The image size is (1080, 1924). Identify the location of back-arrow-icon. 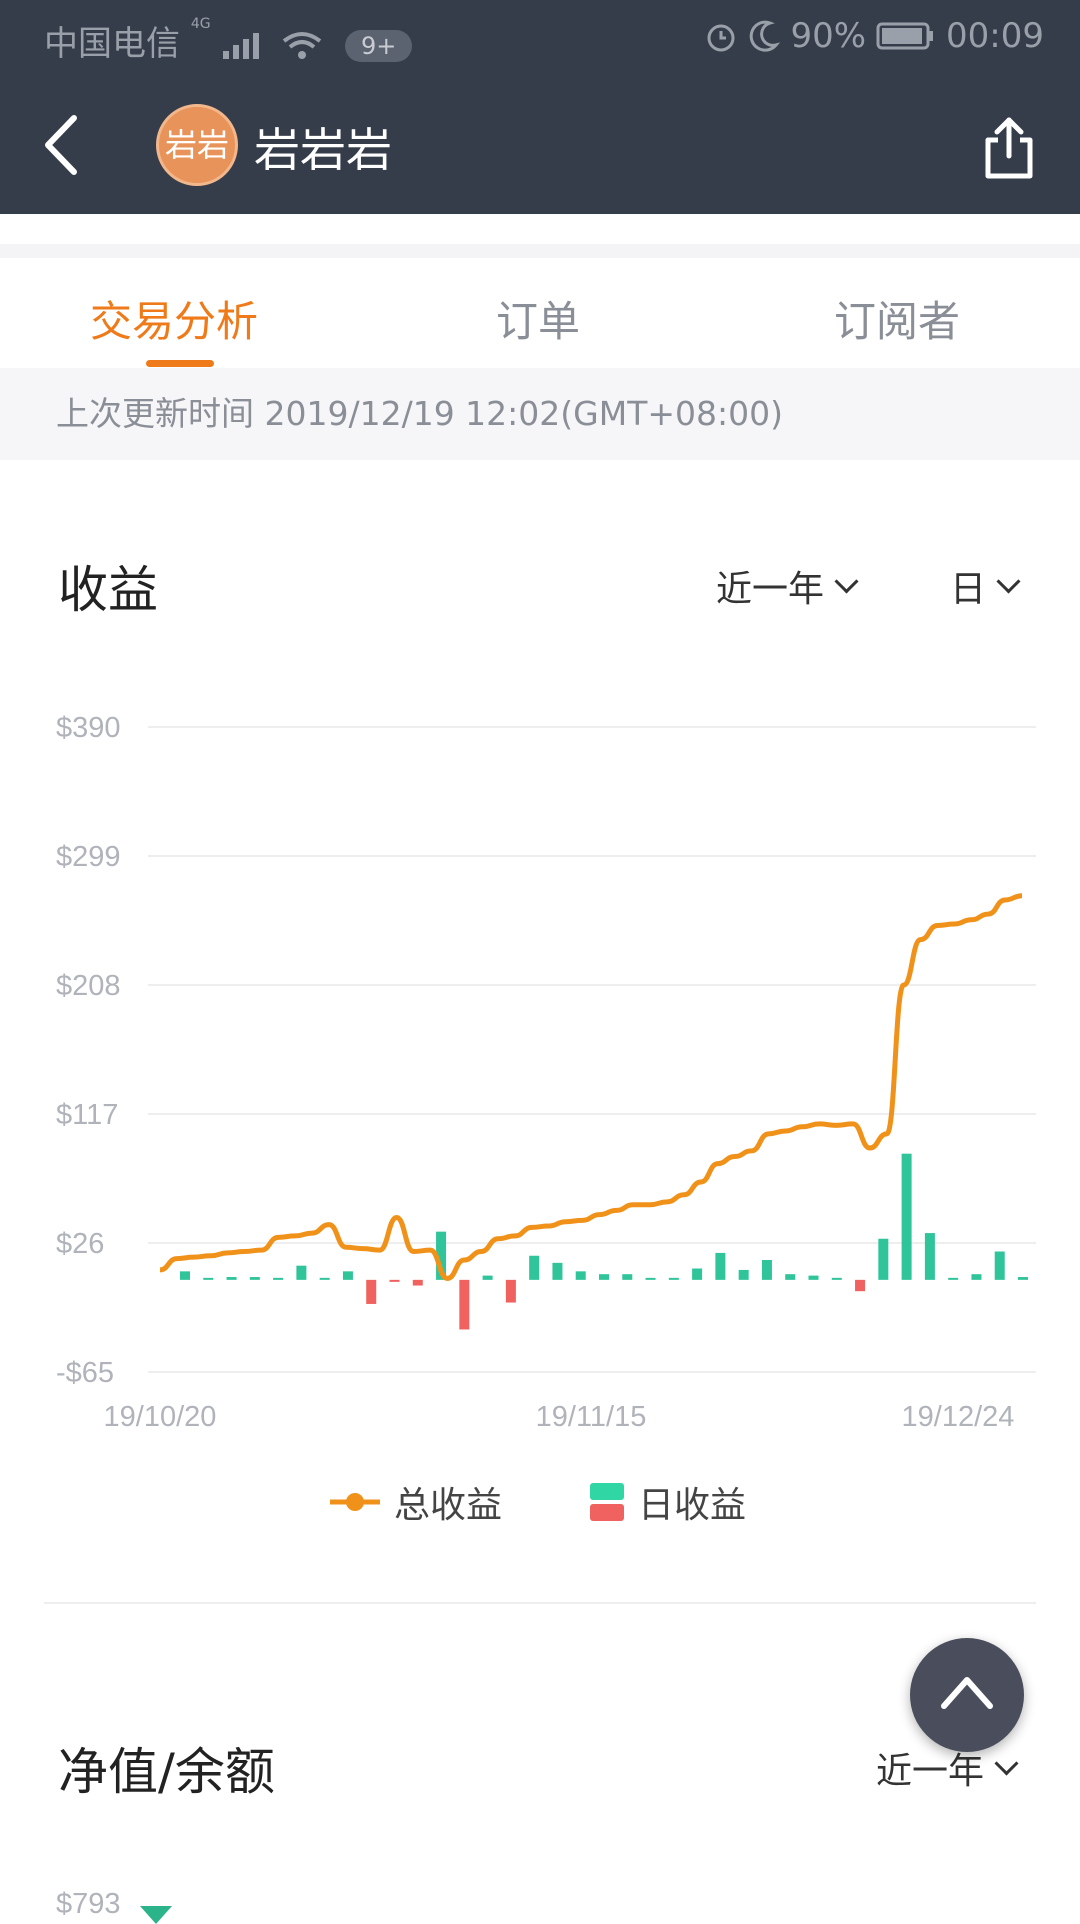
(62, 145).